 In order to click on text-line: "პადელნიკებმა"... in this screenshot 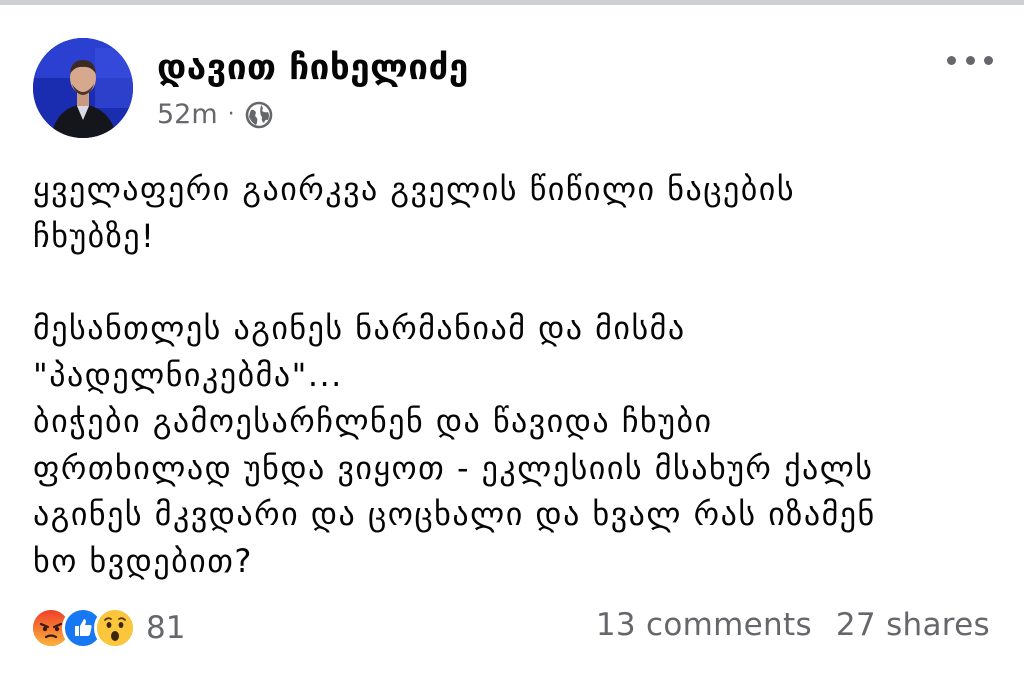, I will do `click(188, 374)`.